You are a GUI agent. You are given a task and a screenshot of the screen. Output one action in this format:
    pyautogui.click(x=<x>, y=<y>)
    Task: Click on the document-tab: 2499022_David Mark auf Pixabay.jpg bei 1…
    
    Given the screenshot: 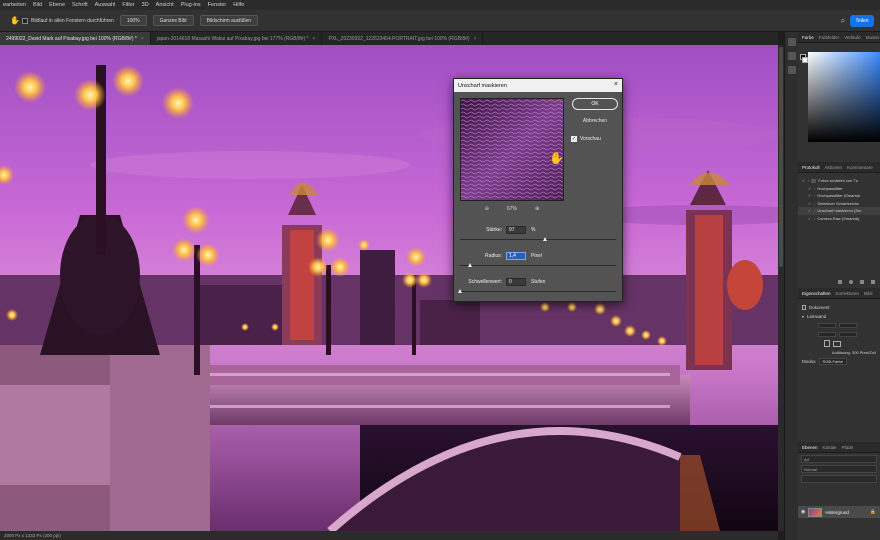 What is the action you would take?
    pyautogui.click(x=75, y=38)
    